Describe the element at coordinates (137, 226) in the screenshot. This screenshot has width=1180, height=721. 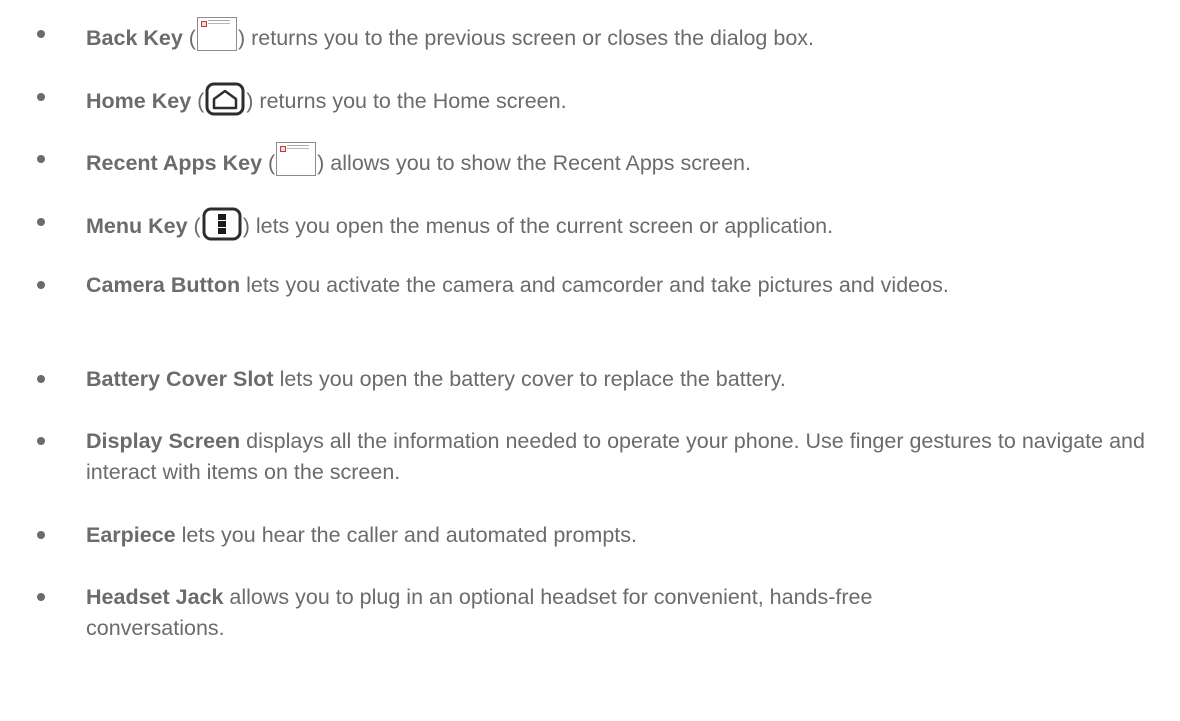
I see `item-term: Menu Key` at that location.